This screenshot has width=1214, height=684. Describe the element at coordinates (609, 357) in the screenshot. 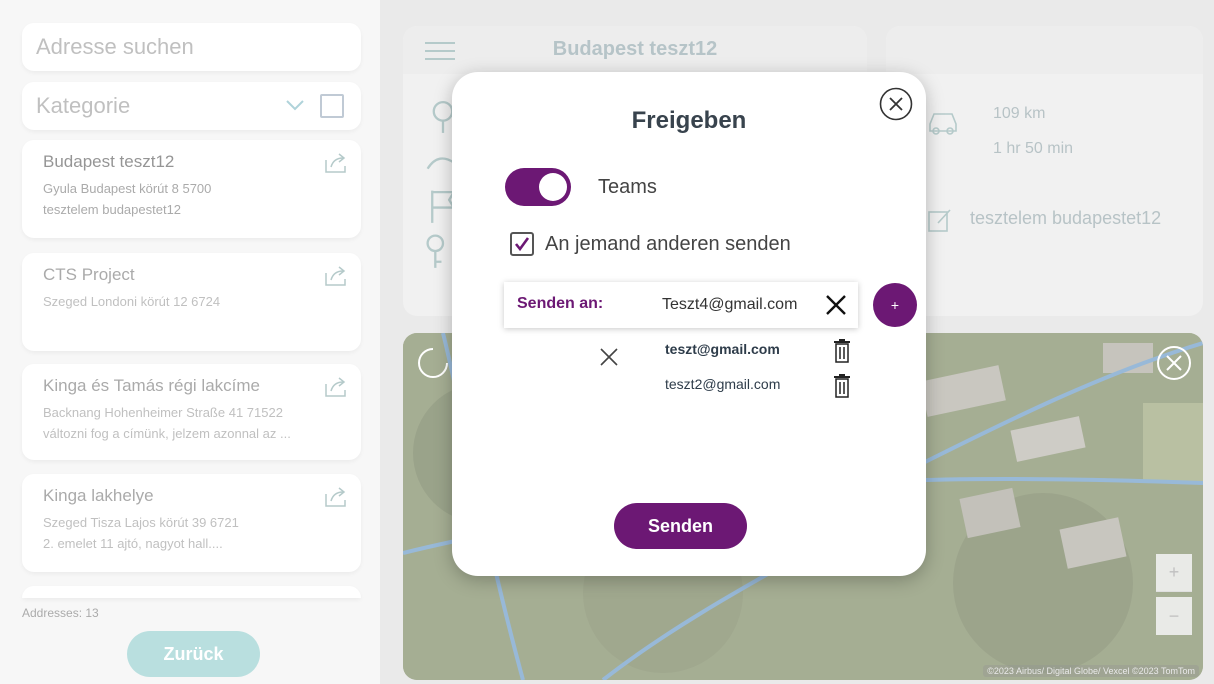

I see `remove-recipients-icon` at that location.